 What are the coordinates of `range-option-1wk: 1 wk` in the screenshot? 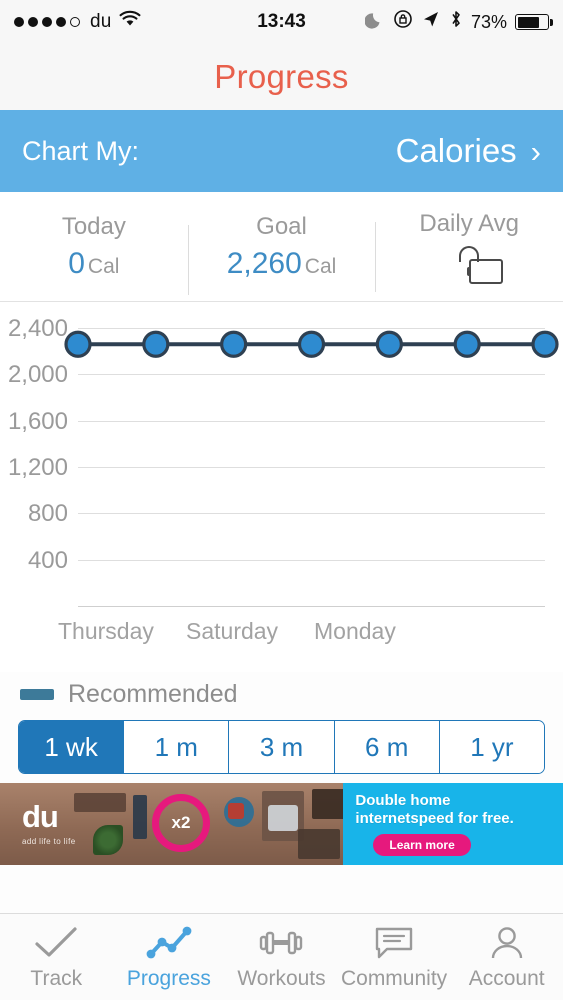 It's located at (72, 747).